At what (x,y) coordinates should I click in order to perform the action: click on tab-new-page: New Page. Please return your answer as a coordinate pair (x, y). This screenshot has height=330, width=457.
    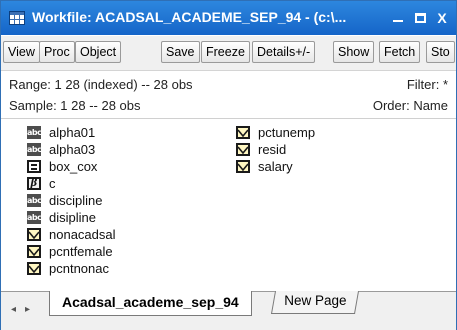
    Looking at the image, I should click on (315, 302).